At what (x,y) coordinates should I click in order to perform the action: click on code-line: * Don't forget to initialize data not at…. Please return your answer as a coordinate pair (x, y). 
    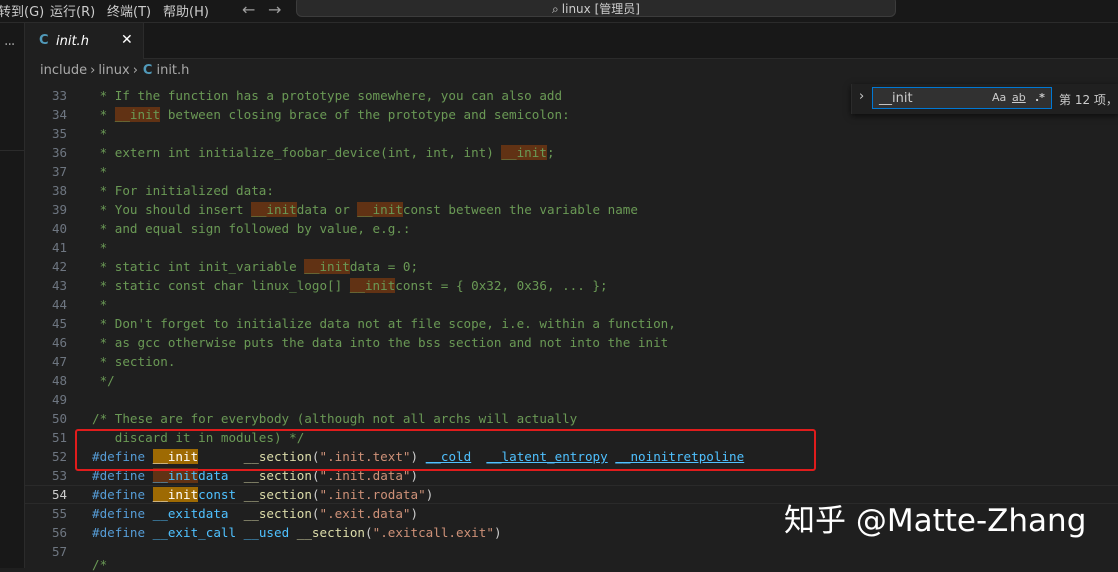
    Looking at the image, I should click on (384, 323).